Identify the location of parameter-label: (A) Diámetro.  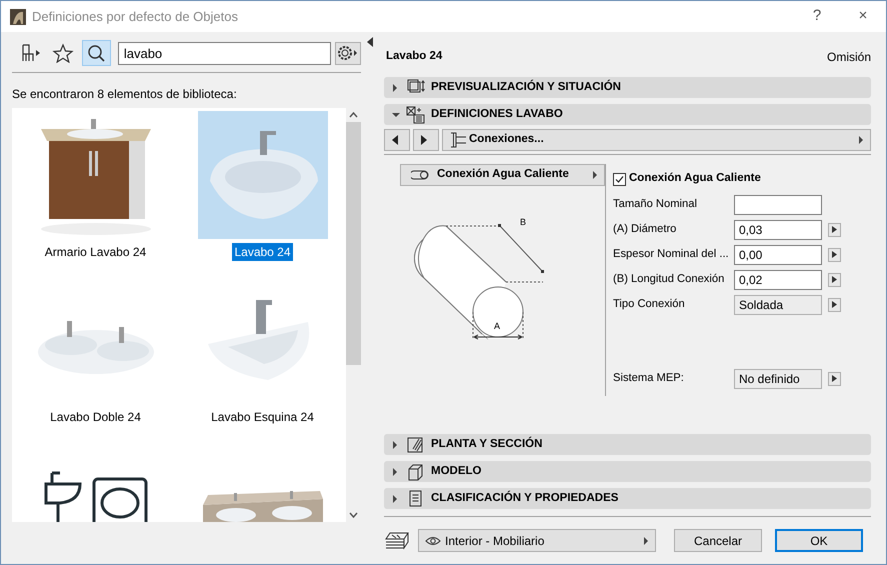
(645, 230).